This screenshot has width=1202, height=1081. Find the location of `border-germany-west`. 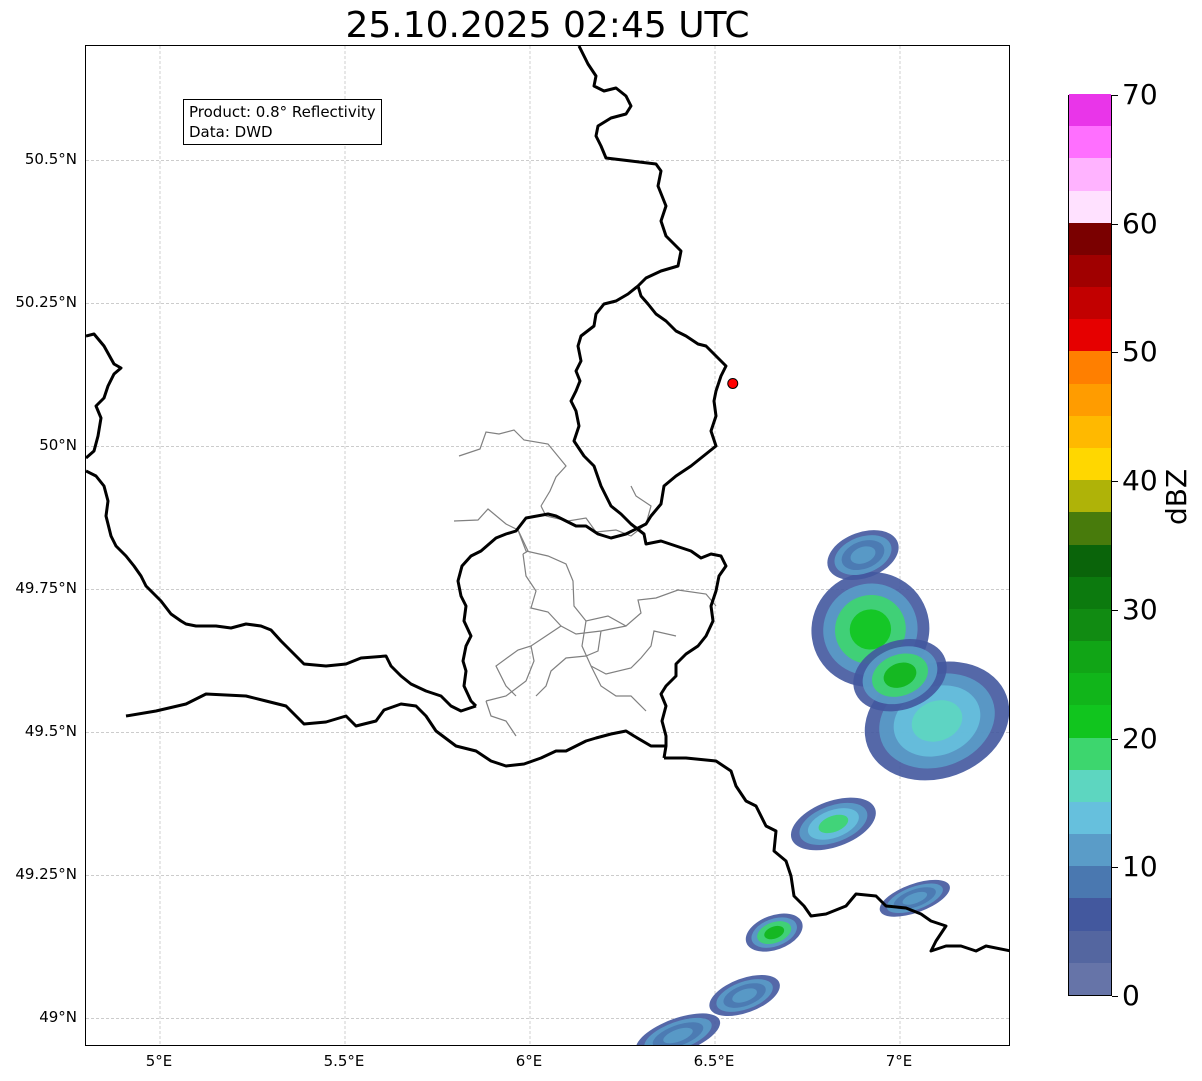

border-germany-west is located at coordinates (648, 402).